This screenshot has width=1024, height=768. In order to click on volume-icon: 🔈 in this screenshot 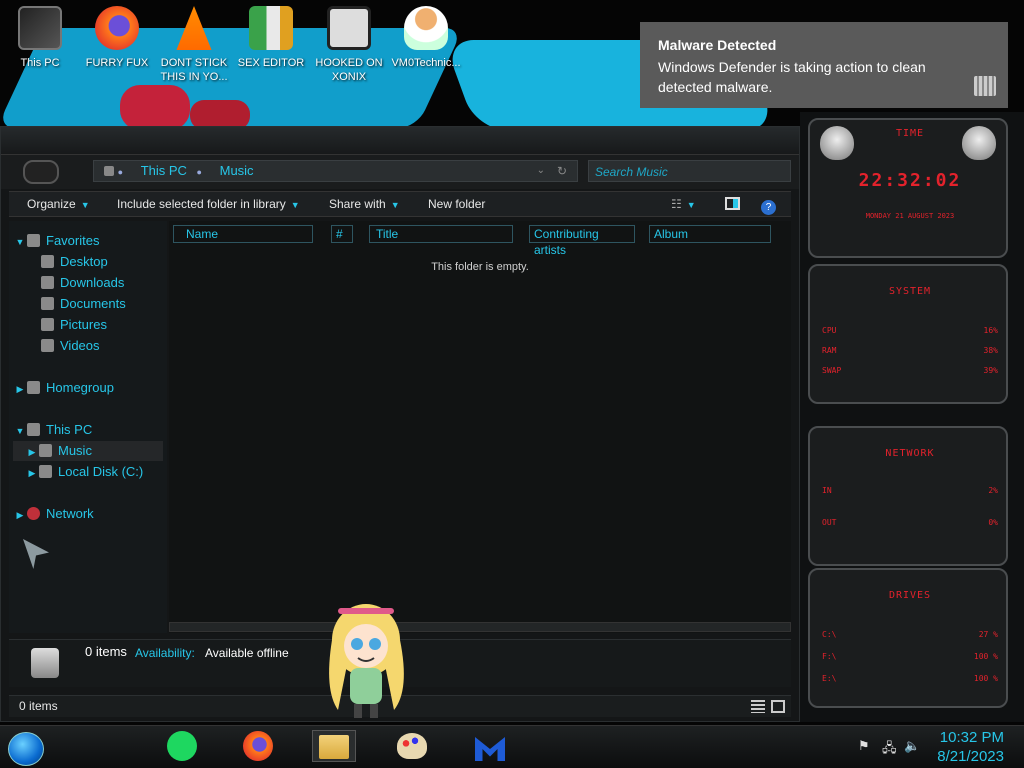, I will do `click(912, 746)`.